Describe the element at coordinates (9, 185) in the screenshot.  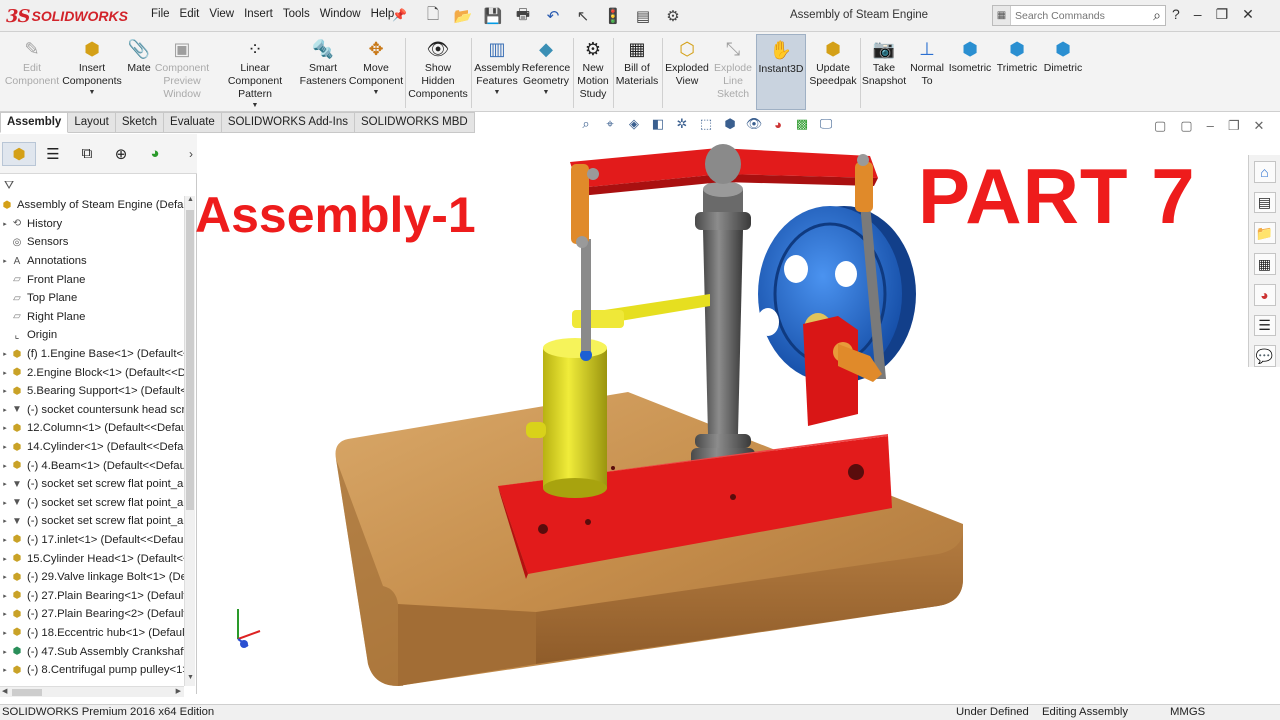
I see `filter-icon: ⛛` at that location.